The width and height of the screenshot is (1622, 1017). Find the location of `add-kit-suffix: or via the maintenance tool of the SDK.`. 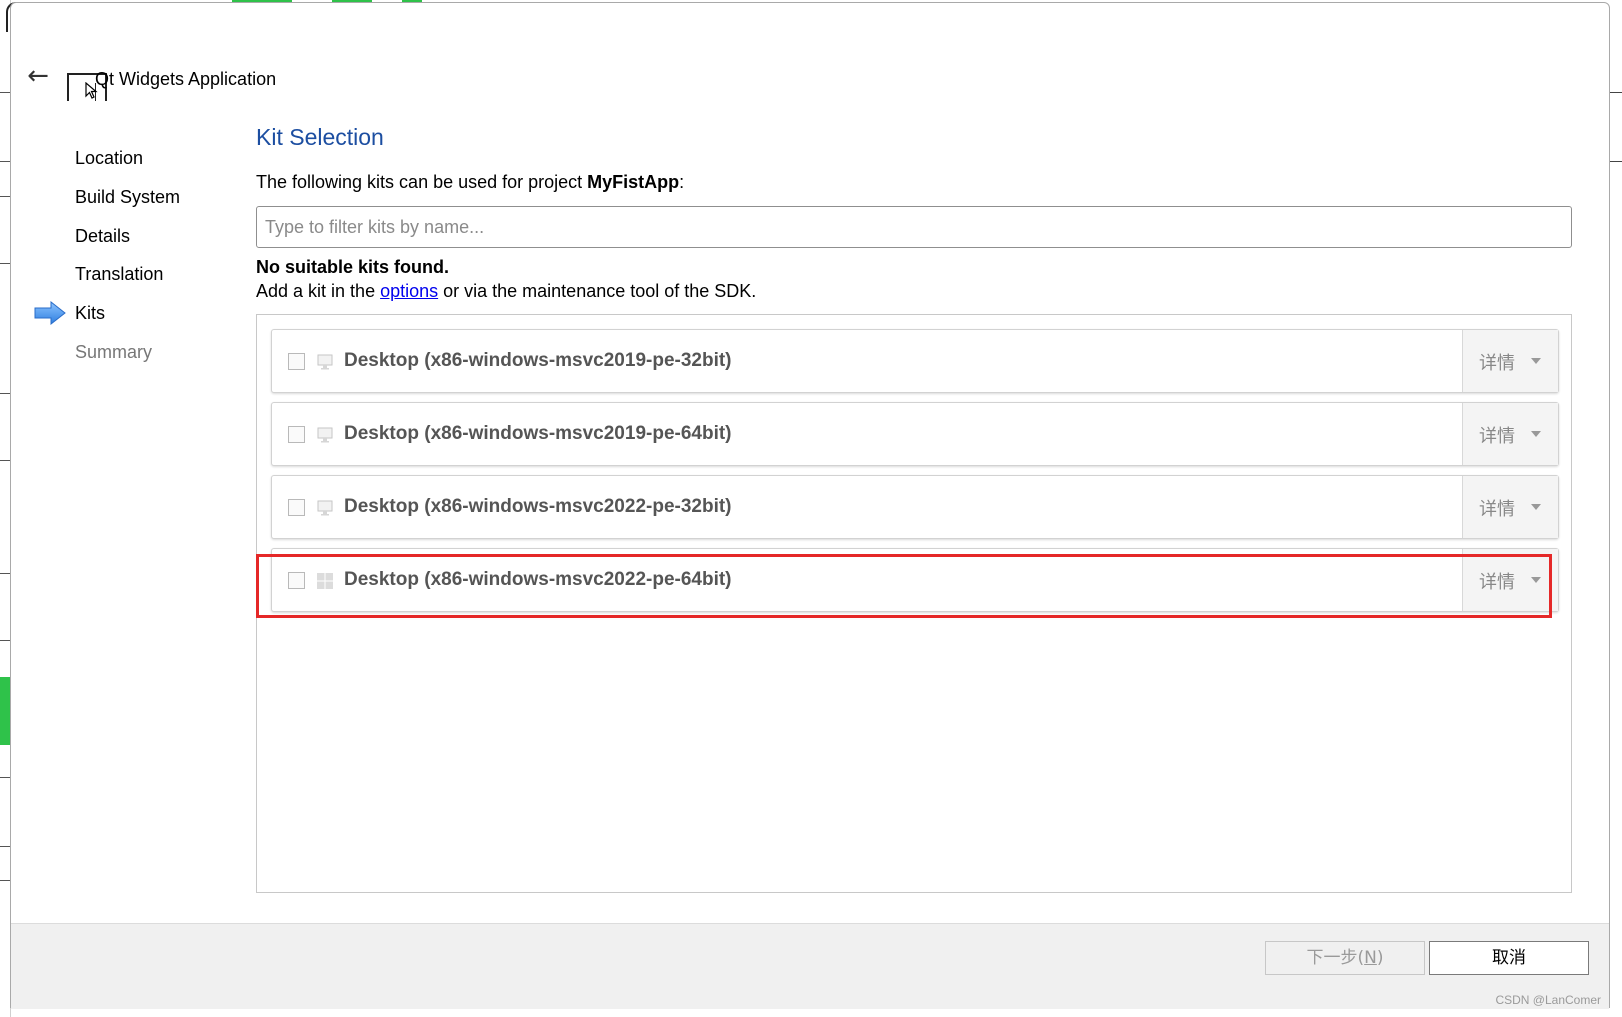

add-kit-suffix: or via the maintenance tool of the SDK. is located at coordinates (597, 291).